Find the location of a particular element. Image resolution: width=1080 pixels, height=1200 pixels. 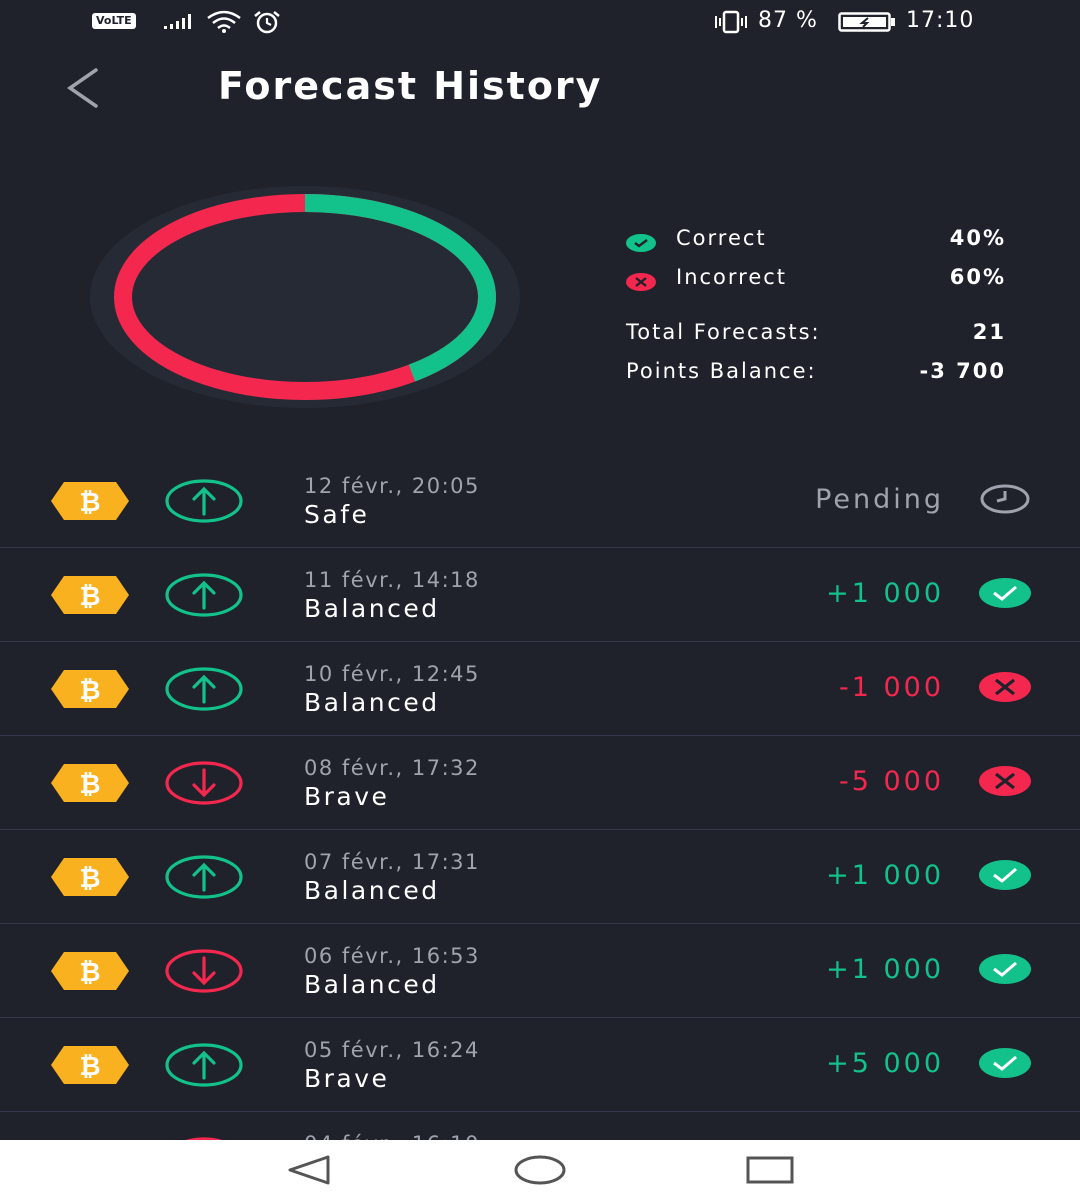

total-value: 21 is located at coordinates (989, 332).